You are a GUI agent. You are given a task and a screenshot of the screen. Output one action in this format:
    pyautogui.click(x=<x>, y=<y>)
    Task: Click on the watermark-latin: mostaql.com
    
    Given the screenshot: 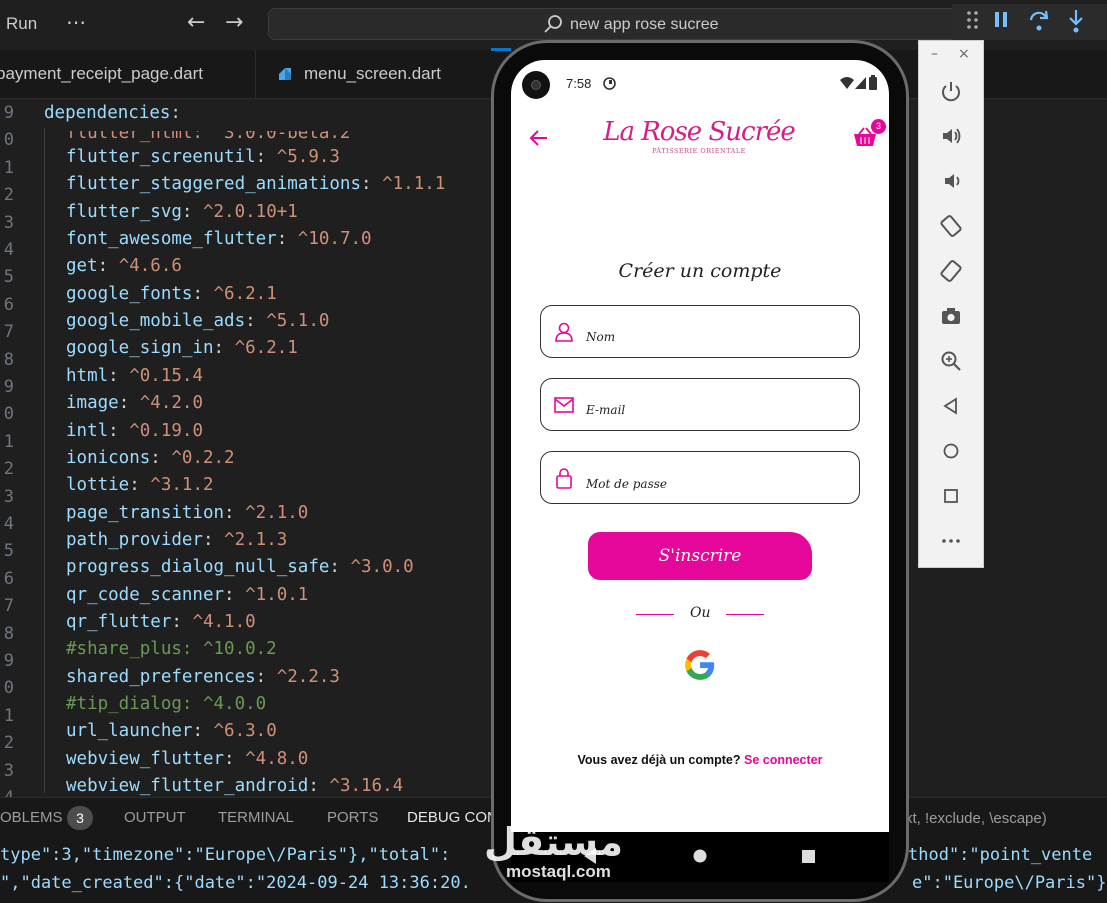 What is the action you would take?
    pyautogui.click(x=558, y=871)
    